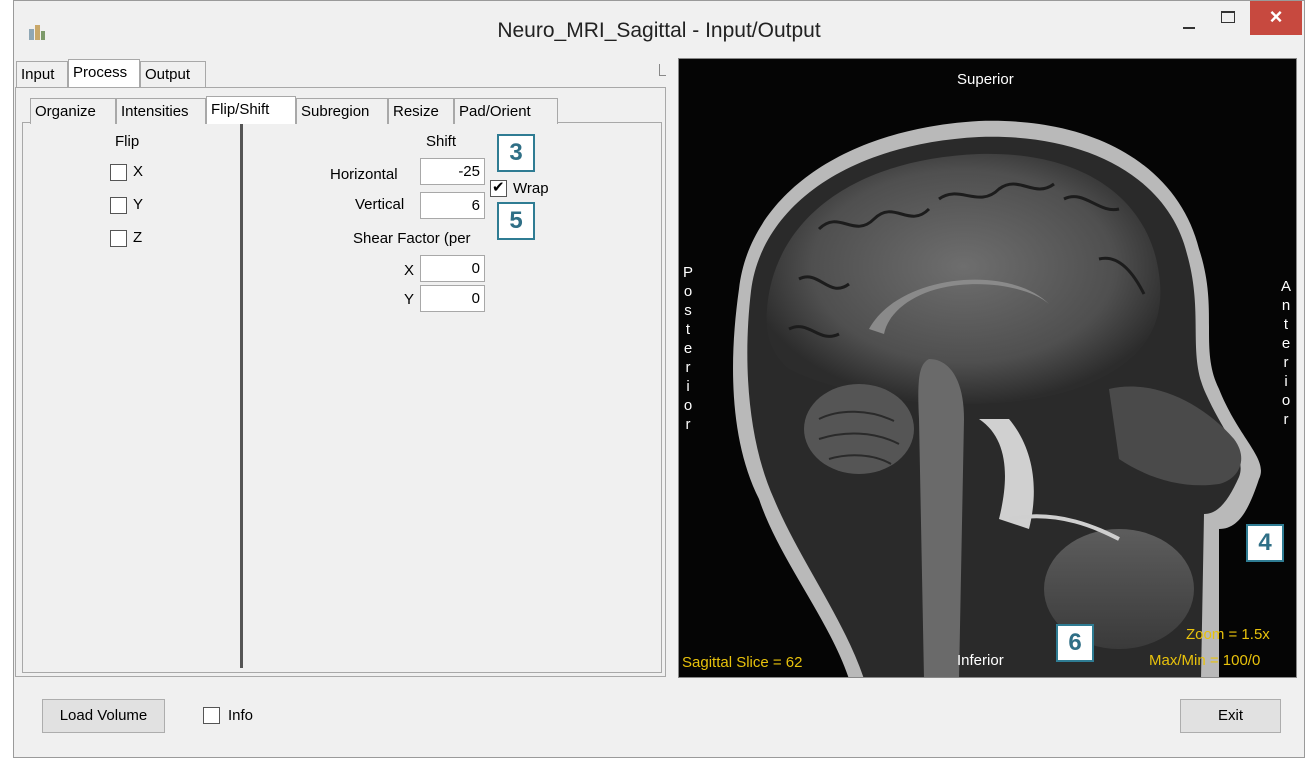 The image size is (1309, 758). Describe the element at coordinates (241, 395) in the screenshot. I see `section-divider` at that location.